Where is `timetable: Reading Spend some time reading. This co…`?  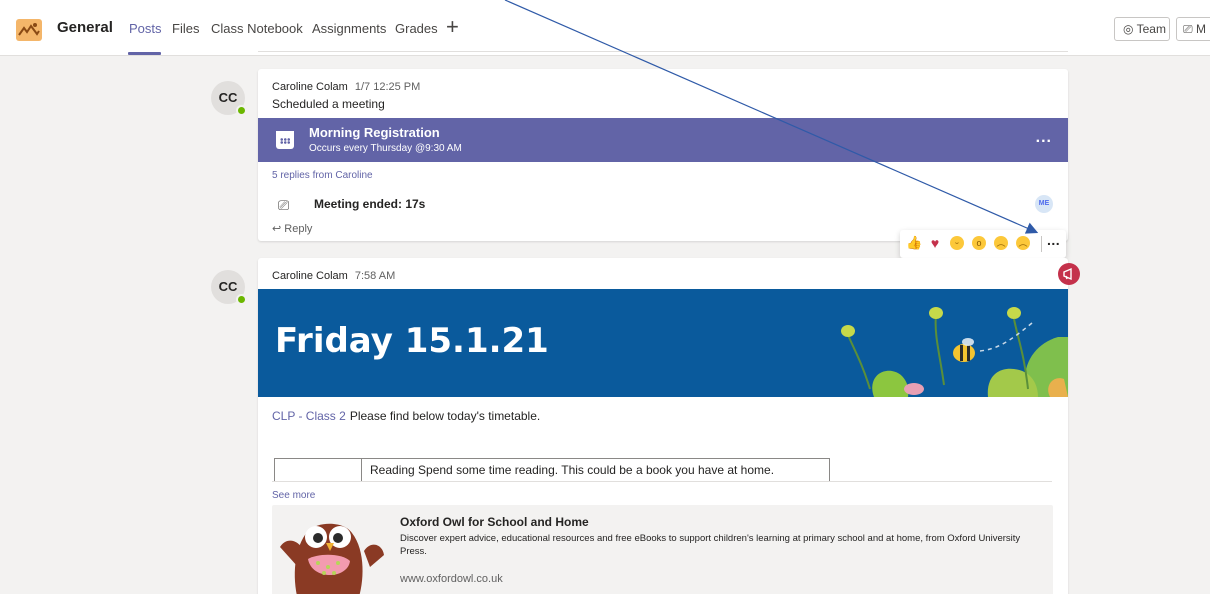
timetable: Reading Spend some time reading. This co… is located at coordinates (552, 470).